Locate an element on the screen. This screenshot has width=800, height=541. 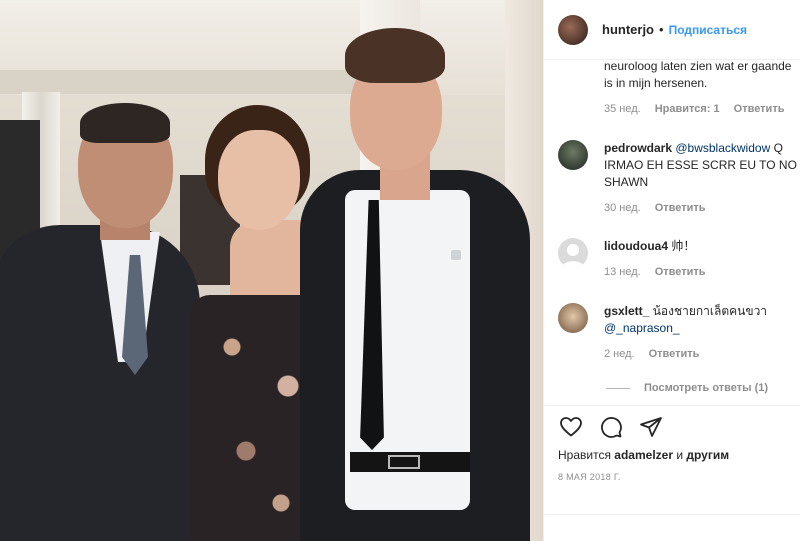
likes-user-link: adamelzer is located at coordinates (643, 455).